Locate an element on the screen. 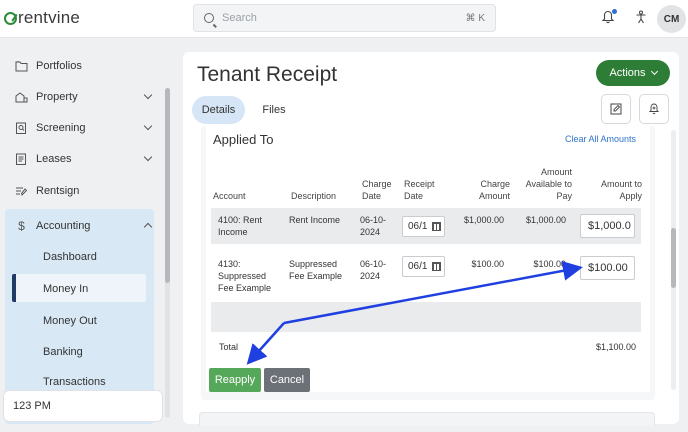 This screenshot has width=688, height=432. search-box: ⌘ K is located at coordinates (344, 18).